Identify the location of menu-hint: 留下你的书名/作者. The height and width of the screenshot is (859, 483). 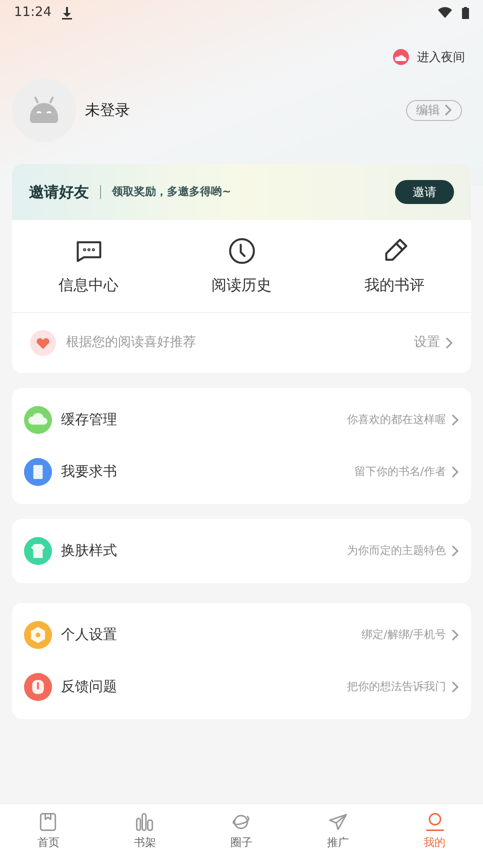
(400, 472).